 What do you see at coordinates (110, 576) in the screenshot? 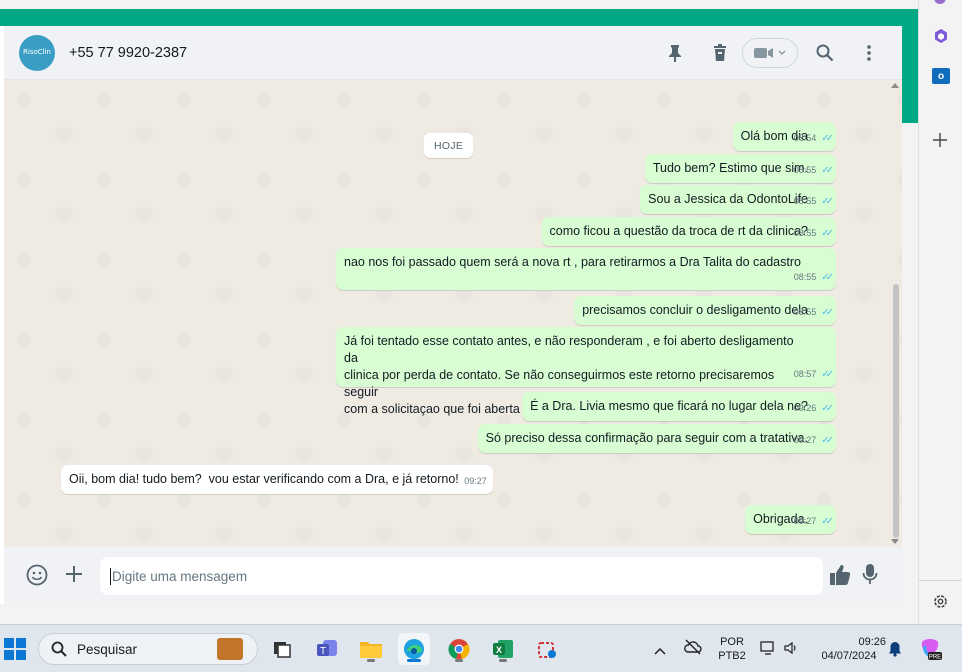
I see `text-caret` at bounding box center [110, 576].